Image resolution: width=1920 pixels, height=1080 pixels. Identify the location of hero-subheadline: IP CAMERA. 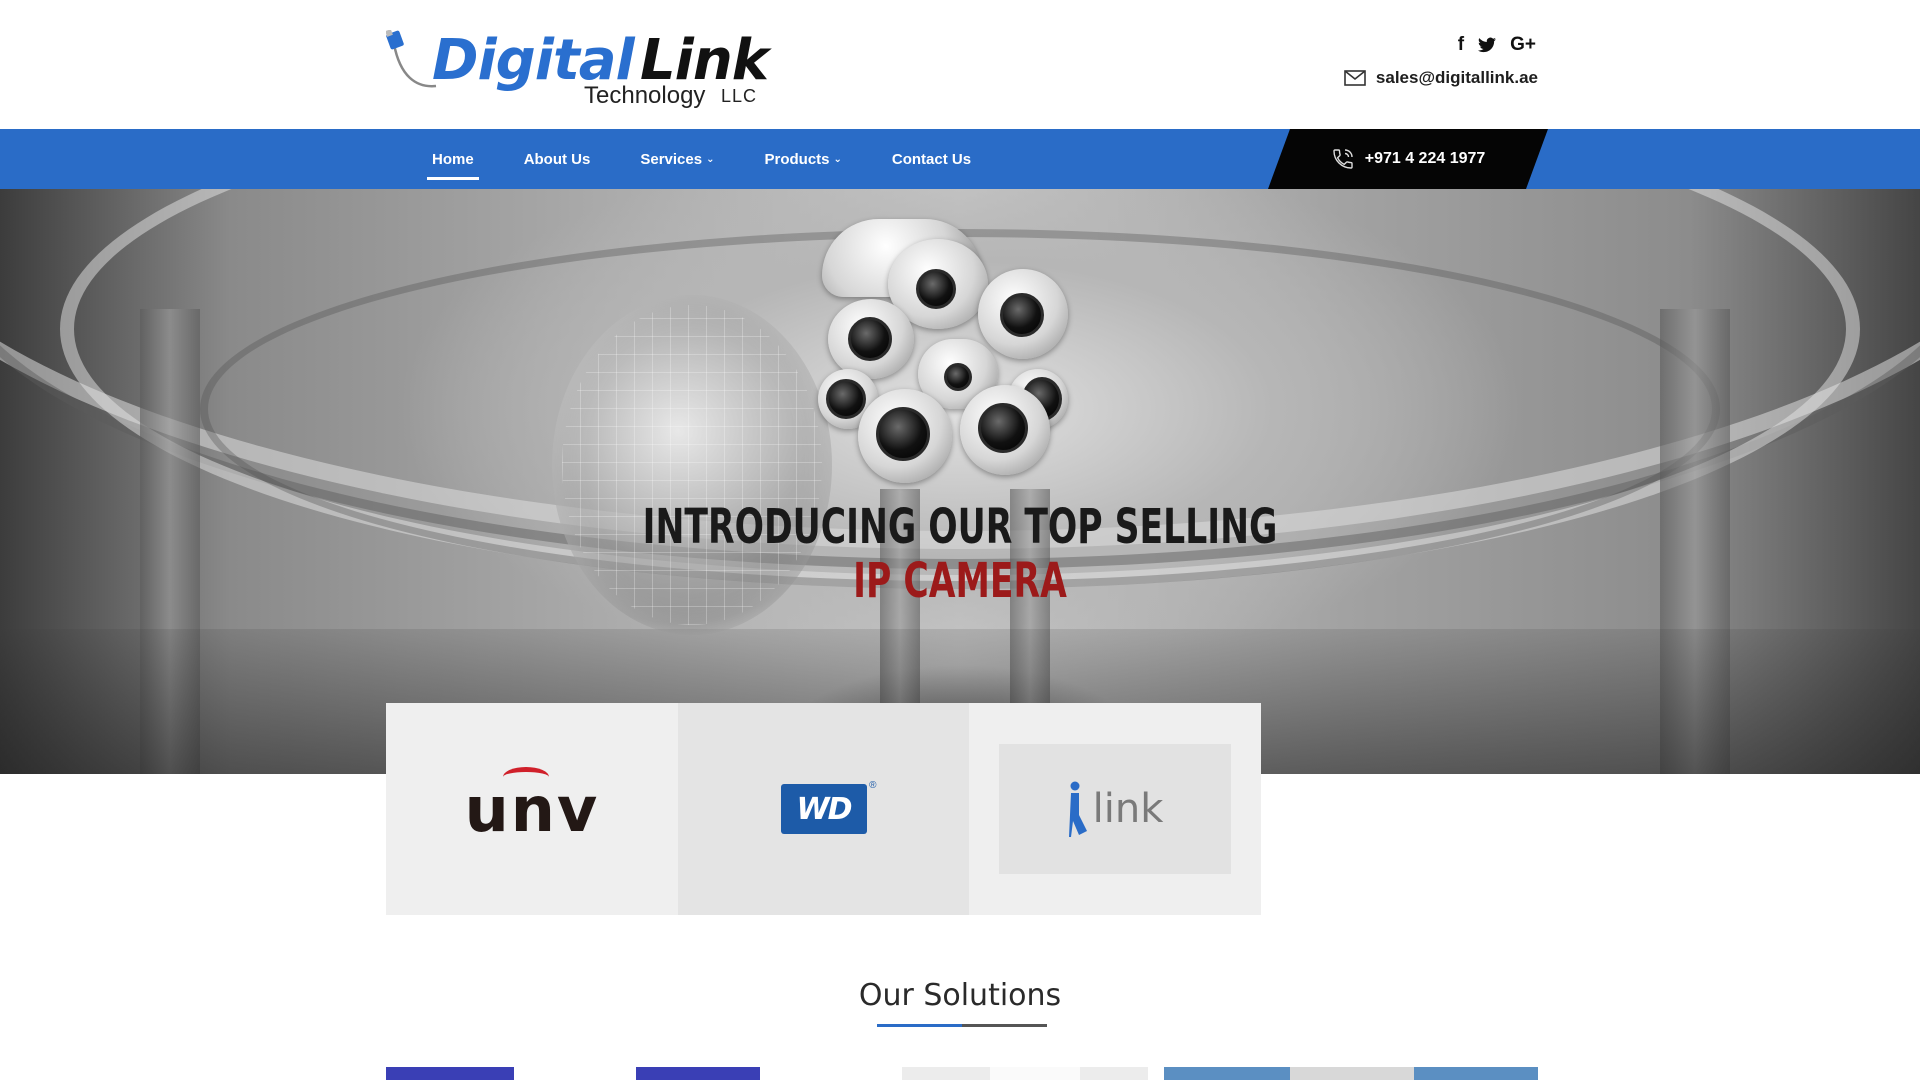
(960, 581).